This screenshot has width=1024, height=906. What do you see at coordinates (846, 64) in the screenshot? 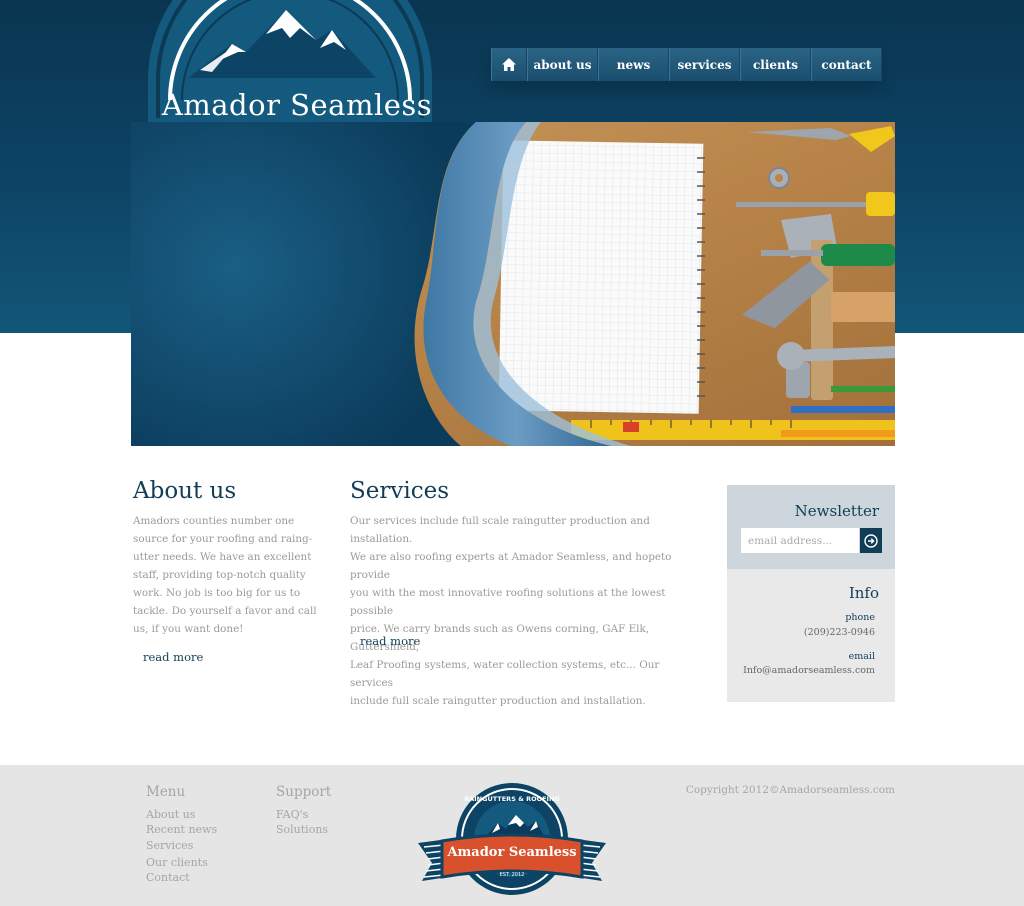
I see `nav-contact: contact` at bounding box center [846, 64].